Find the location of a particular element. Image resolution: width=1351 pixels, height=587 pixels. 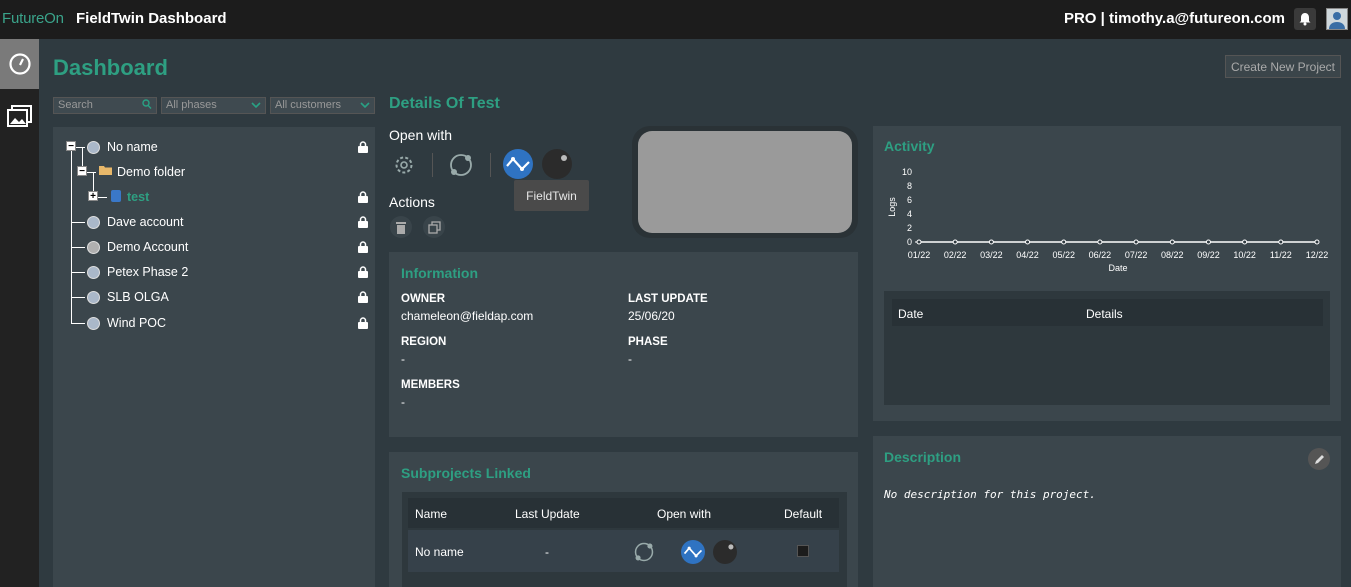

open-with-alt-button is located at coordinates (557, 164).